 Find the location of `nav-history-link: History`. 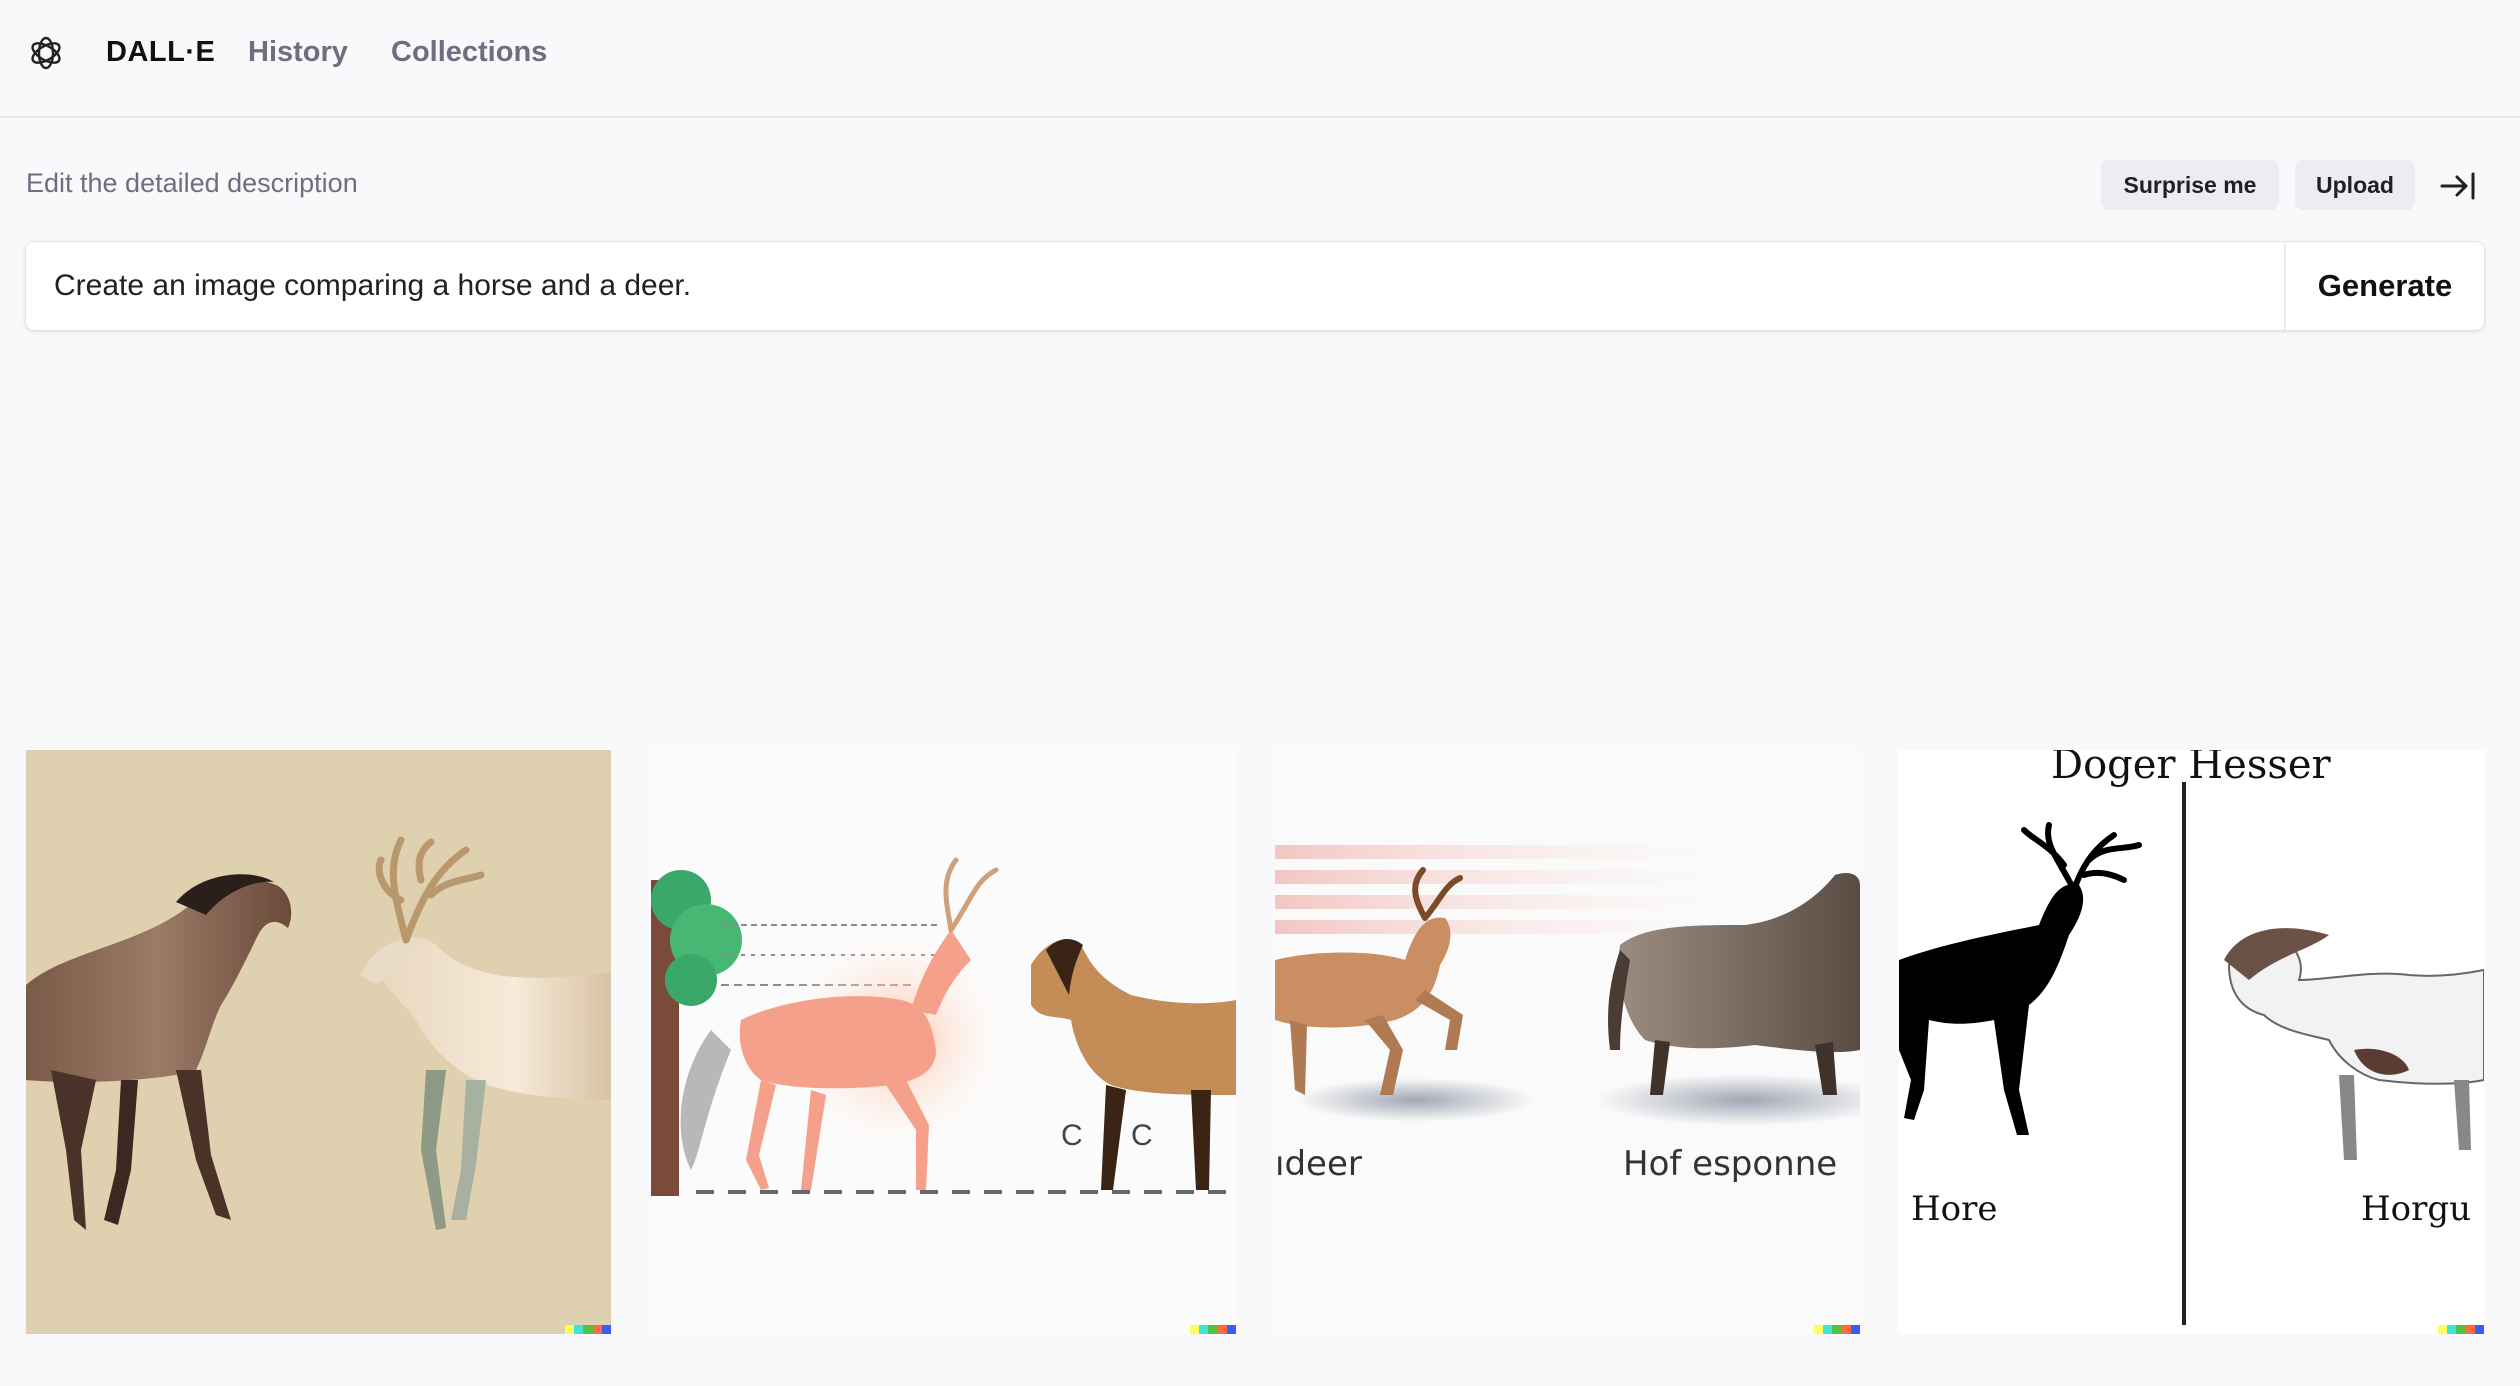

nav-history-link: History is located at coordinates (298, 52).